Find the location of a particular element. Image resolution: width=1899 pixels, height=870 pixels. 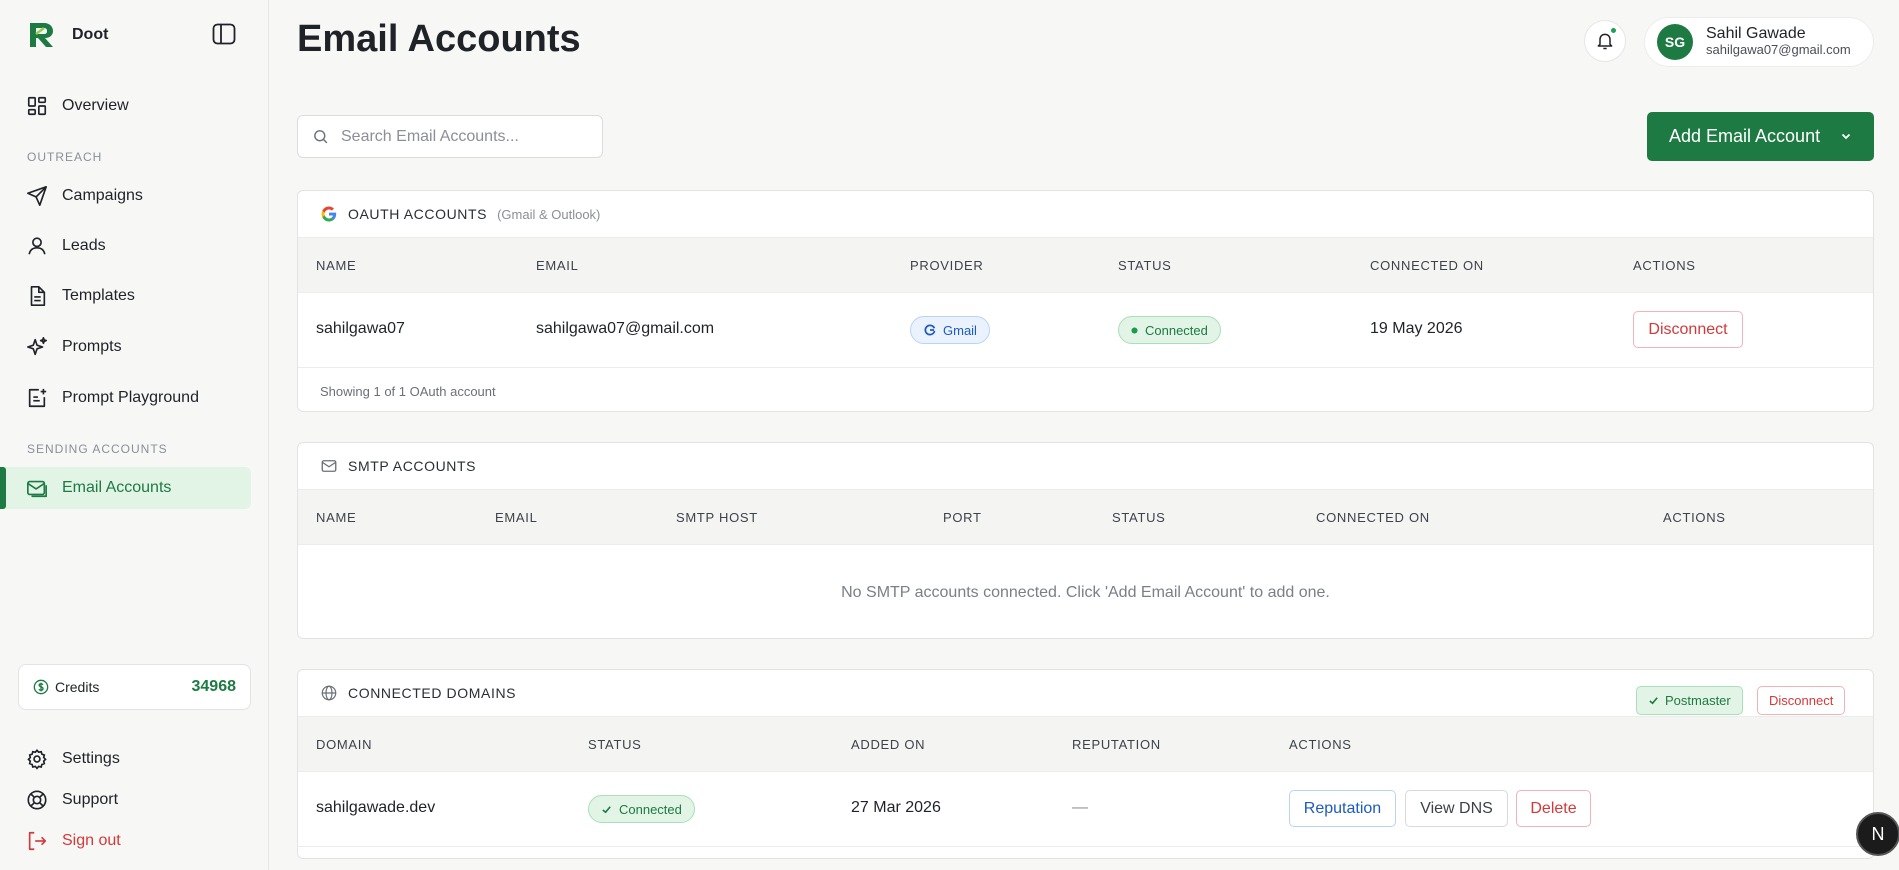

sidebar-item-leads: Leads is located at coordinates (125, 246).